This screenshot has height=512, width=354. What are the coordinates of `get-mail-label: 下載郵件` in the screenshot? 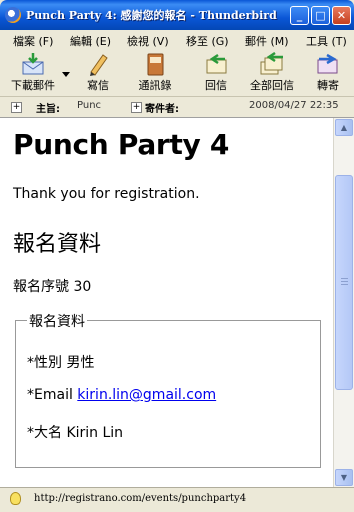 It's located at (33, 85).